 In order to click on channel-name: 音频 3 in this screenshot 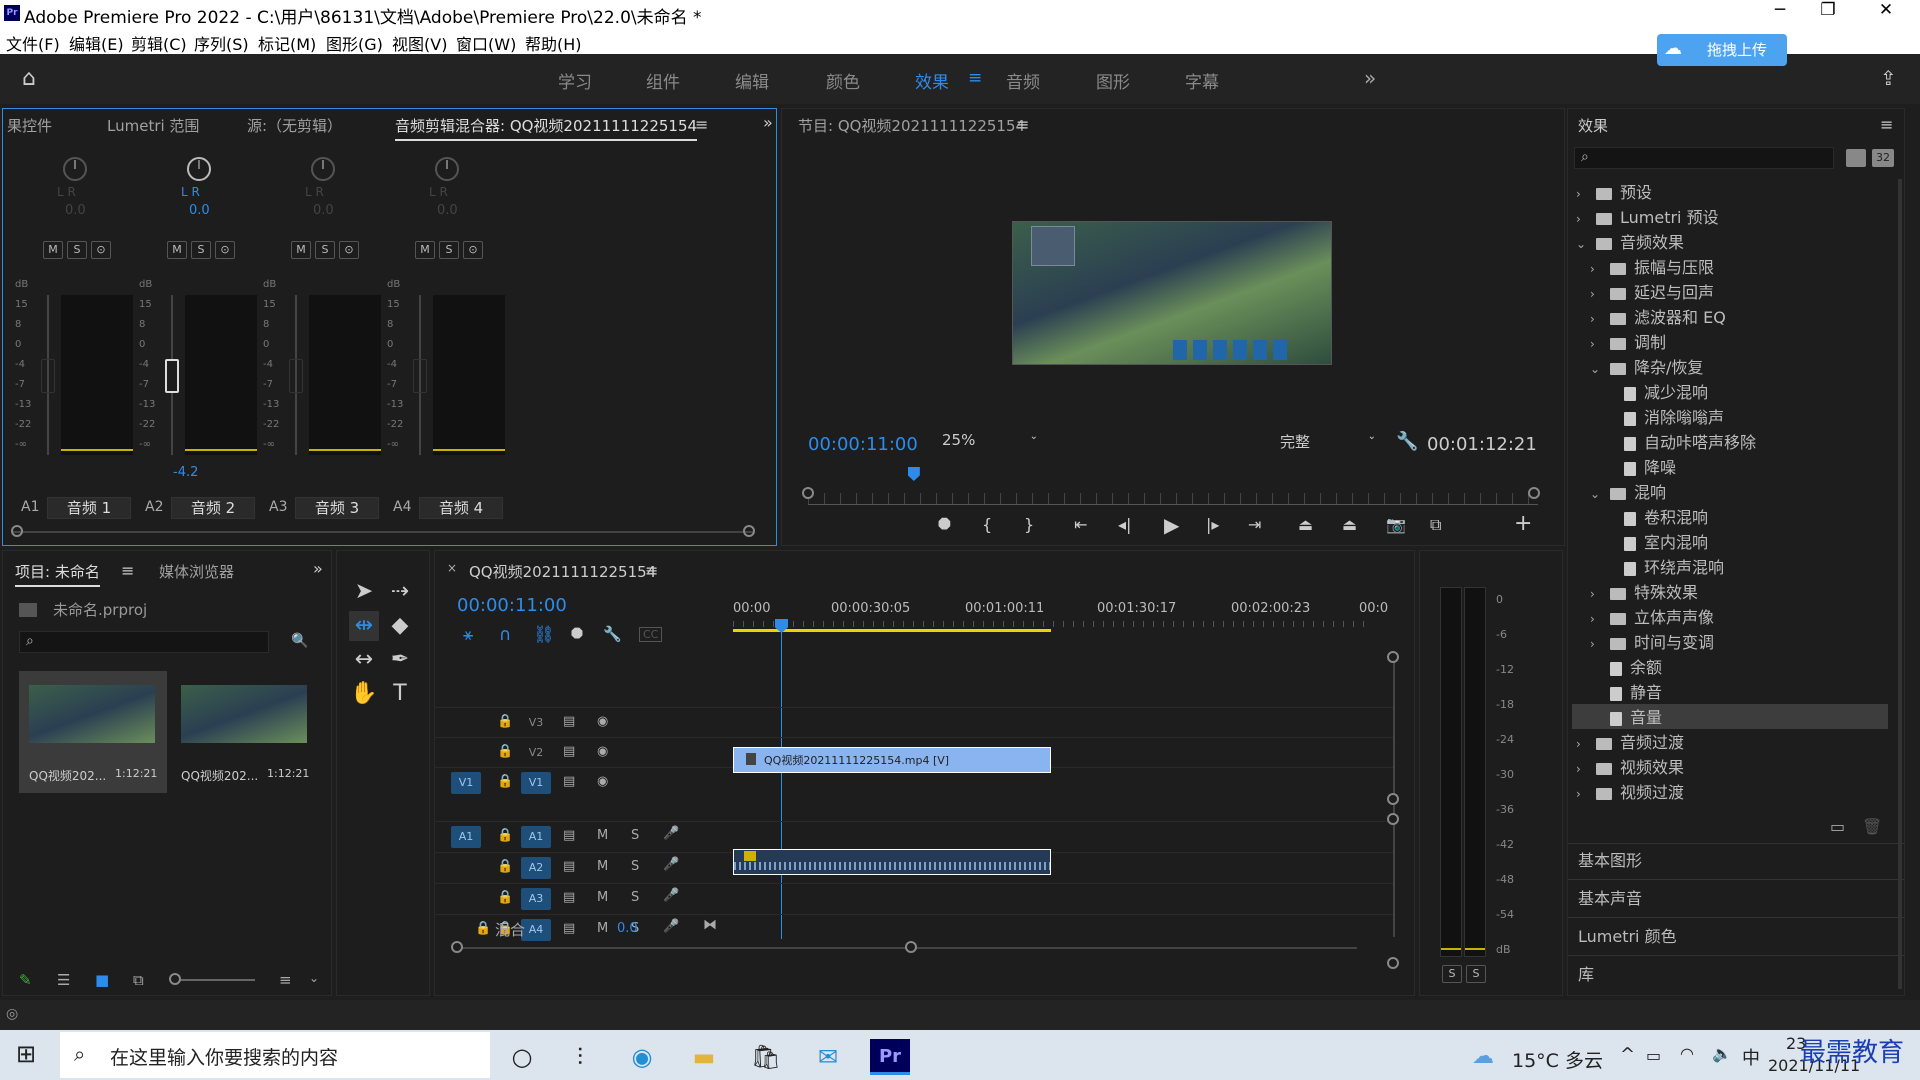, I will do `click(337, 508)`.